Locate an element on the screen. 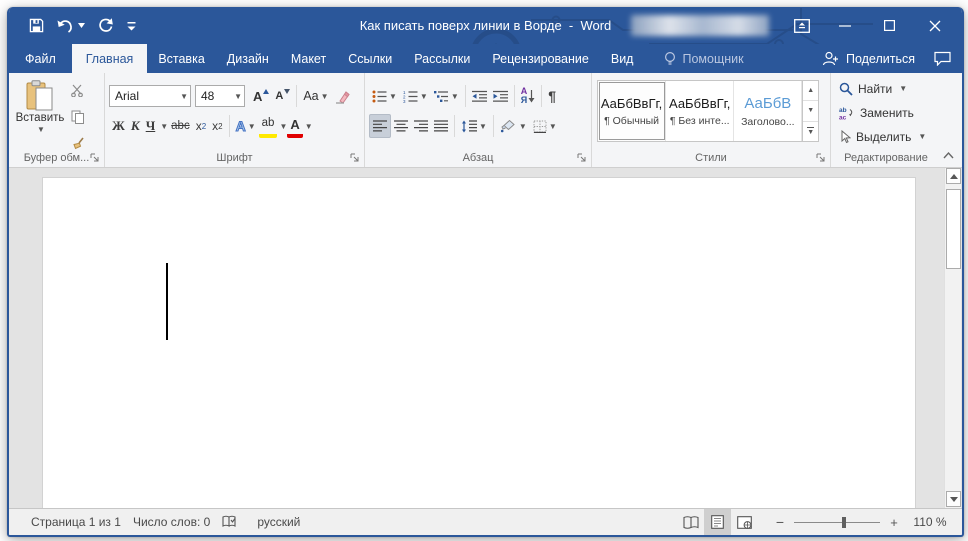 This screenshot has width=968, height=541. copy-icon is located at coordinates (79, 119).